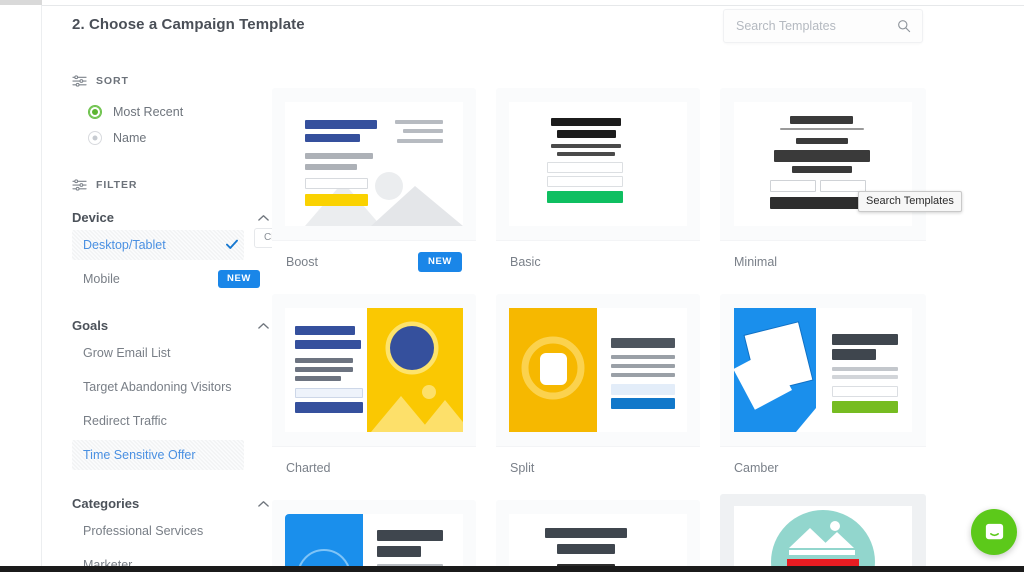 This screenshot has width=1024, height=572. What do you see at coordinates (124, 245) in the screenshot?
I see `filter-item-label: Desktop/Tablet` at bounding box center [124, 245].